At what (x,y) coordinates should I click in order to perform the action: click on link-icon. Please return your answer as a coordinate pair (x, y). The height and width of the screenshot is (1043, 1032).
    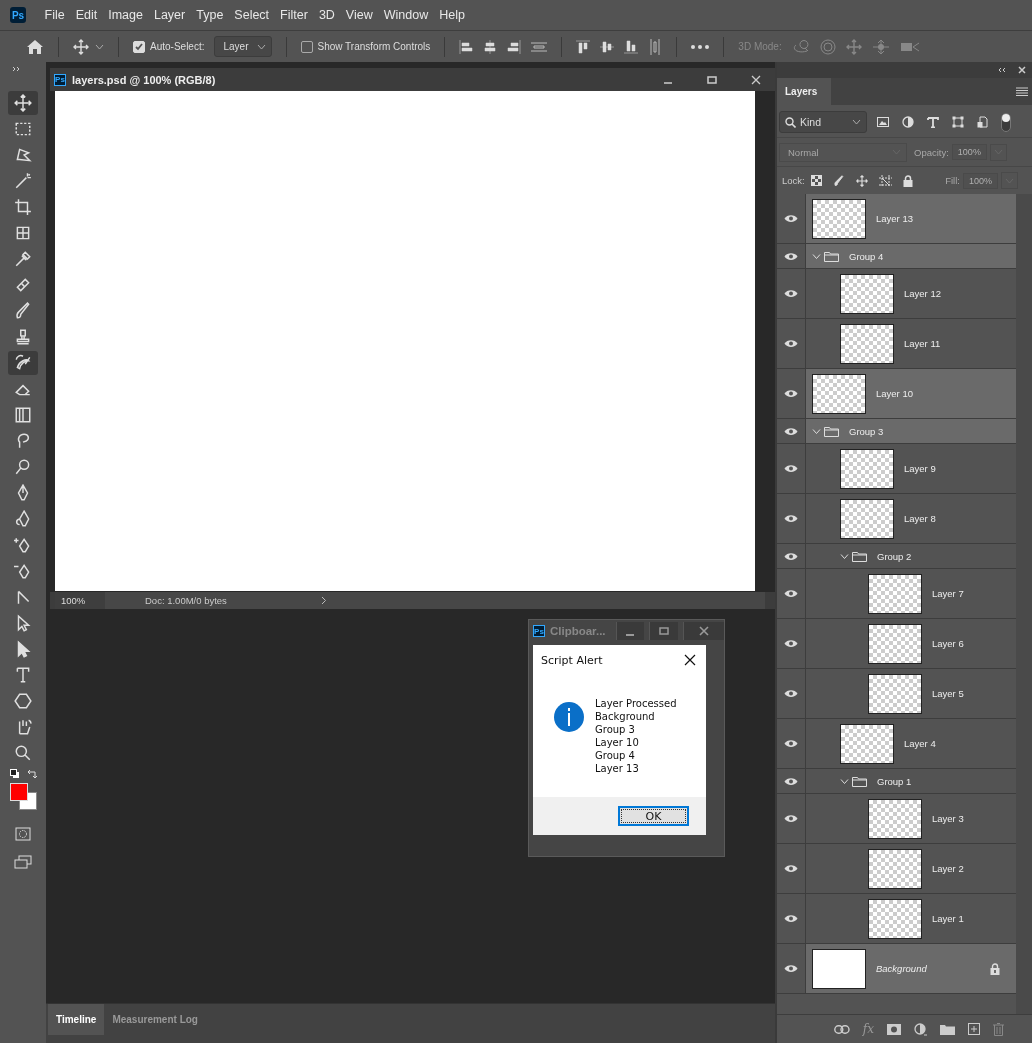
    Looking at the image, I should click on (841, 1029).